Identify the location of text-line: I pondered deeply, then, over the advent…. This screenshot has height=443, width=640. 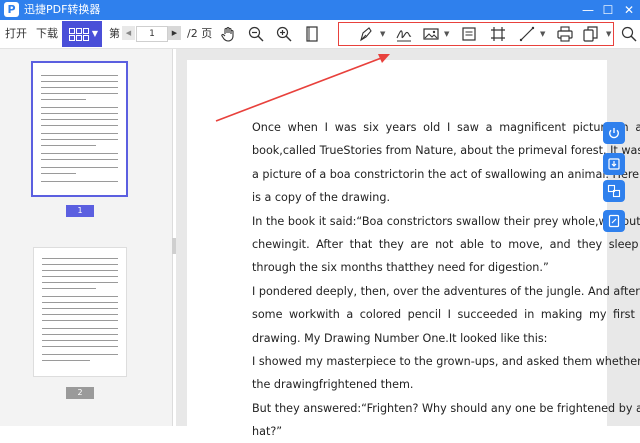
(446, 291).